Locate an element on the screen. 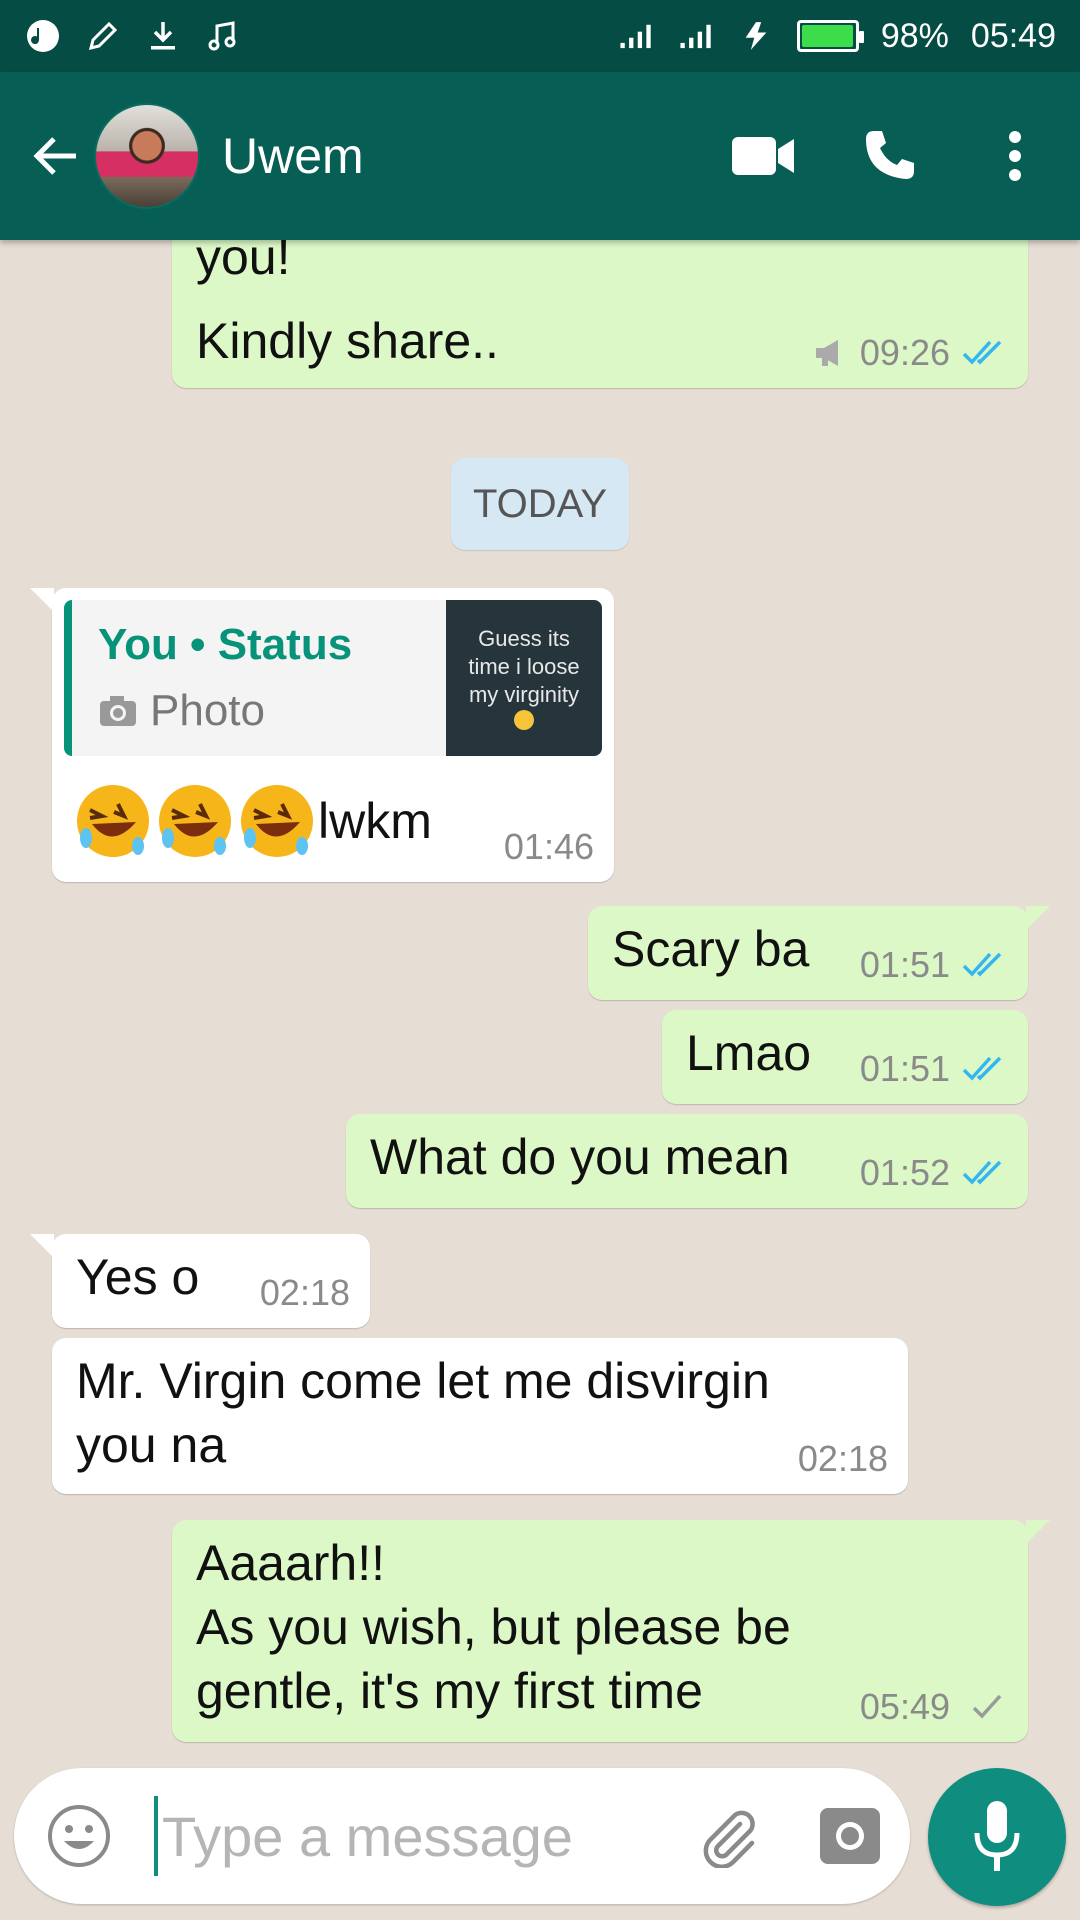 This screenshot has height=1920, width=1080. status-time: 05:49 is located at coordinates (1013, 35).